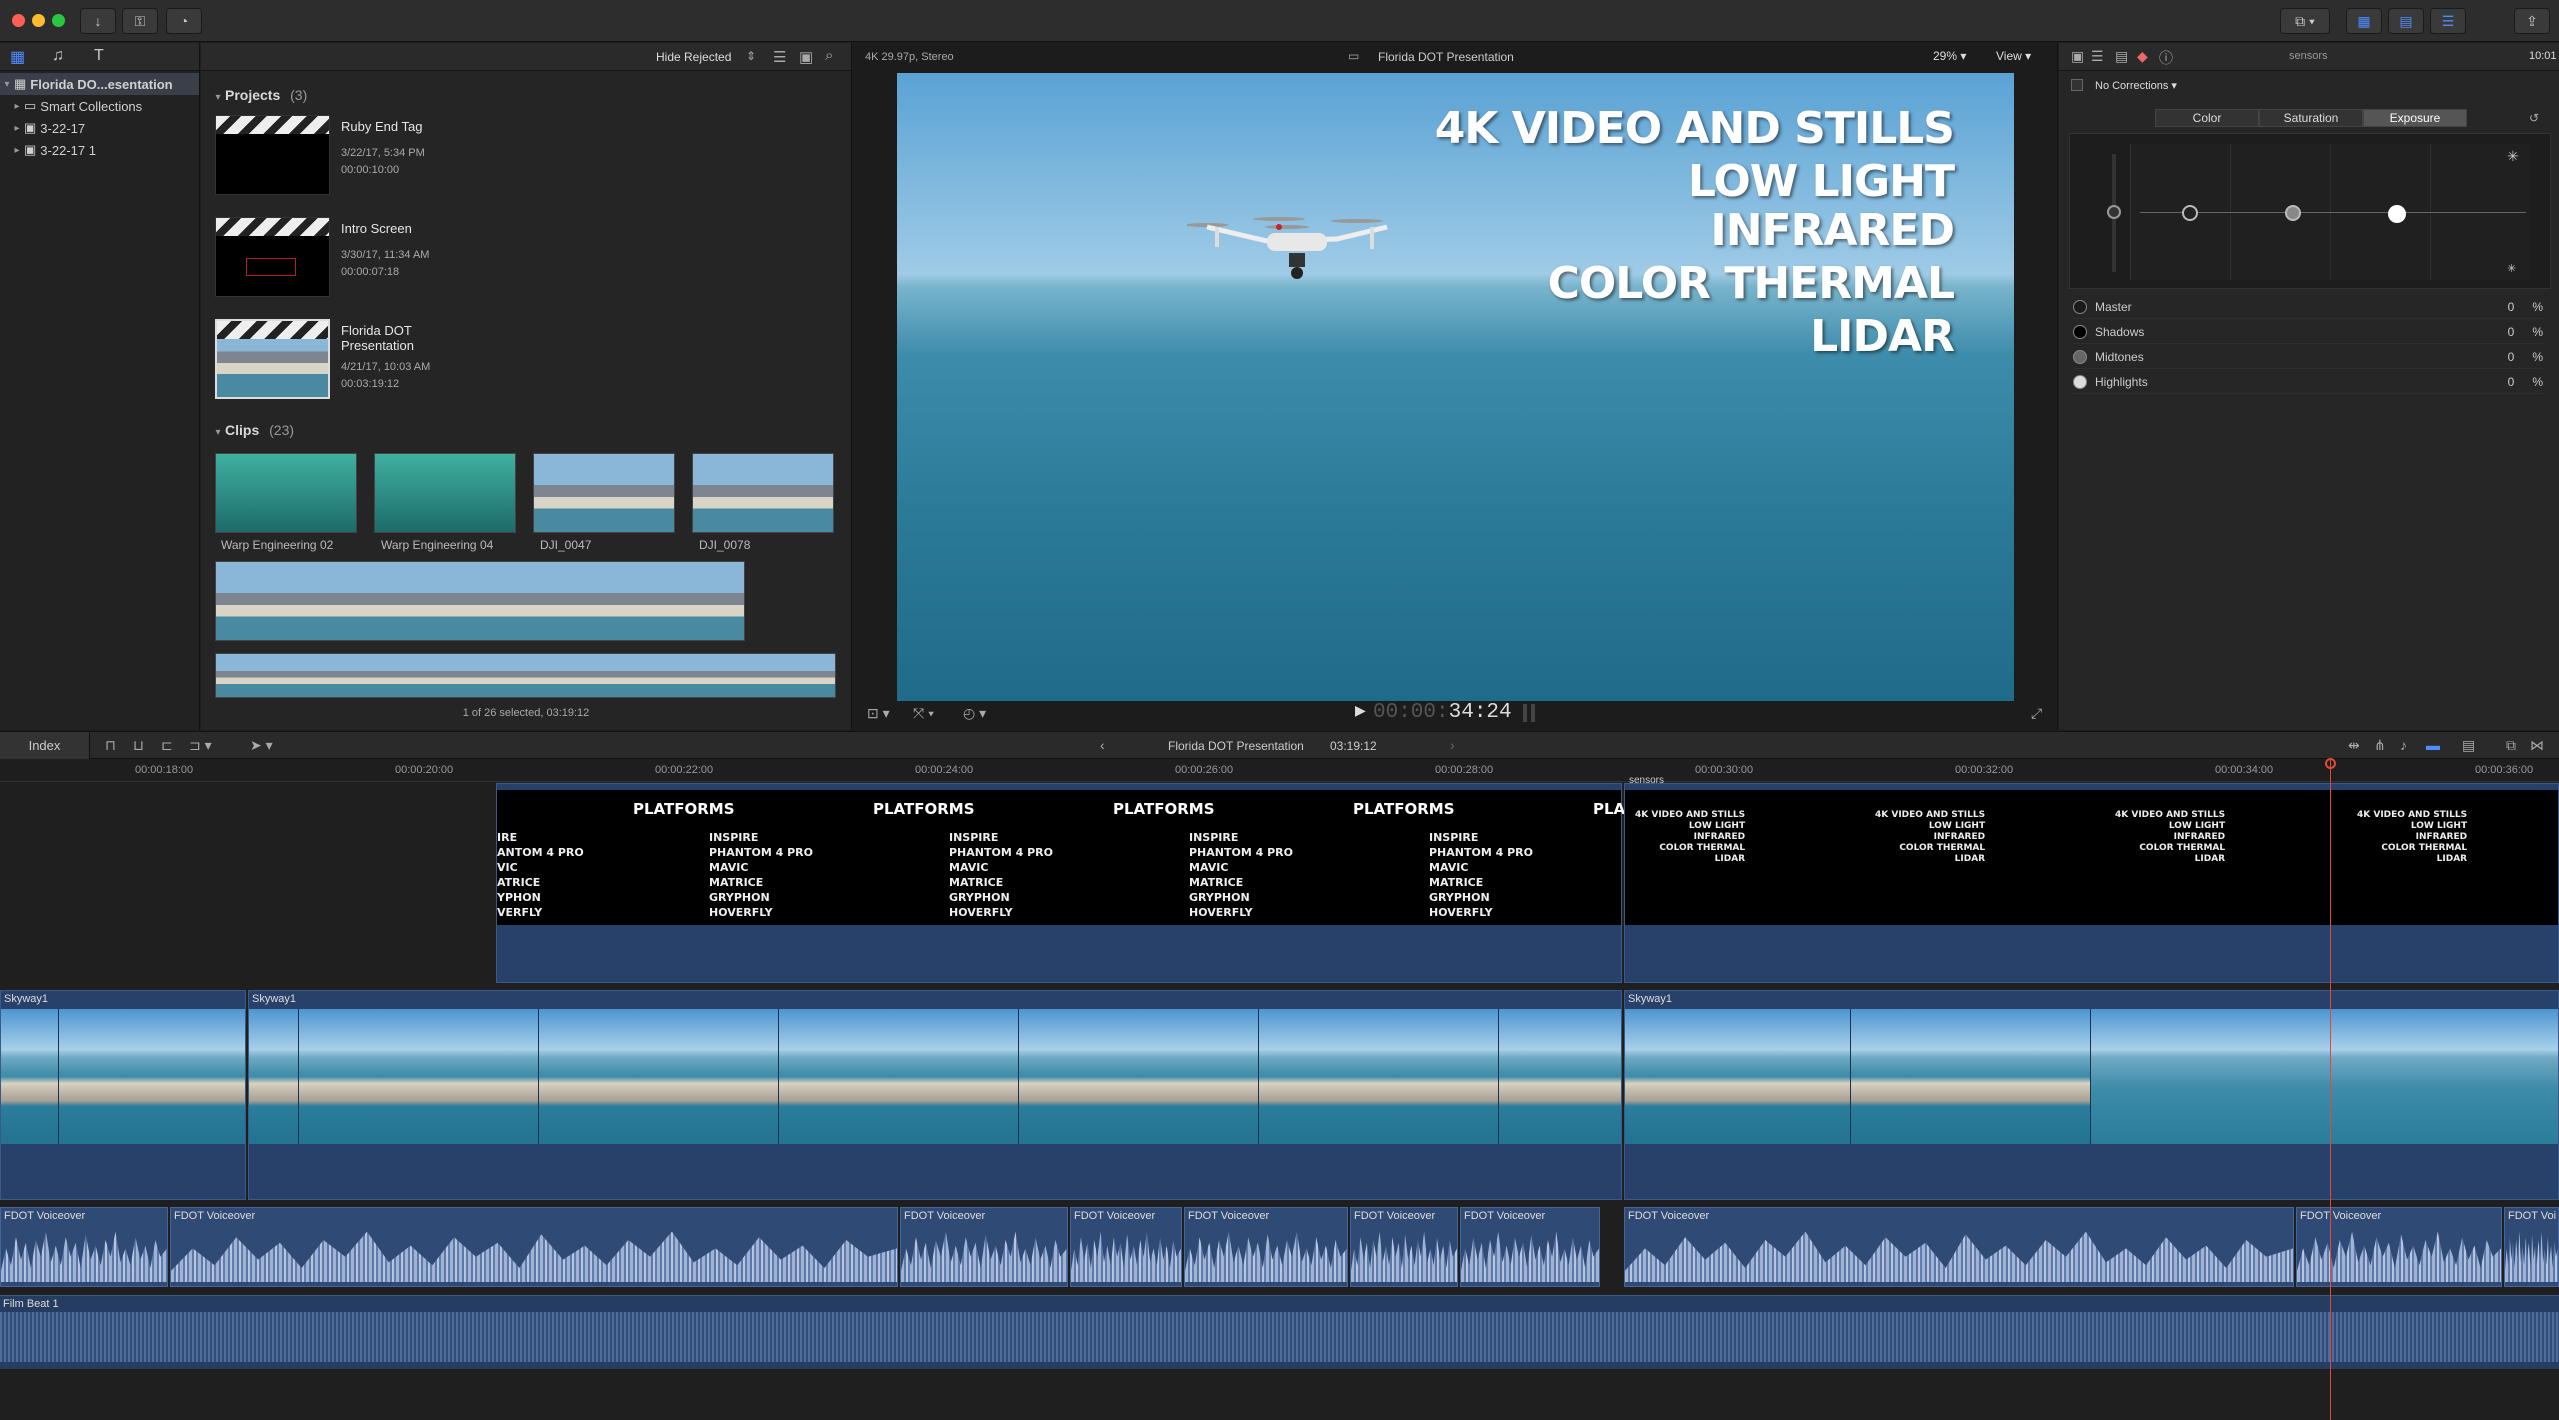 The width and height of the screenshot is (2559, 1420). Describe the element at coordinates (2308, 332) in the screenshot. I see `shadows-row: Shadows 0%` at that location.